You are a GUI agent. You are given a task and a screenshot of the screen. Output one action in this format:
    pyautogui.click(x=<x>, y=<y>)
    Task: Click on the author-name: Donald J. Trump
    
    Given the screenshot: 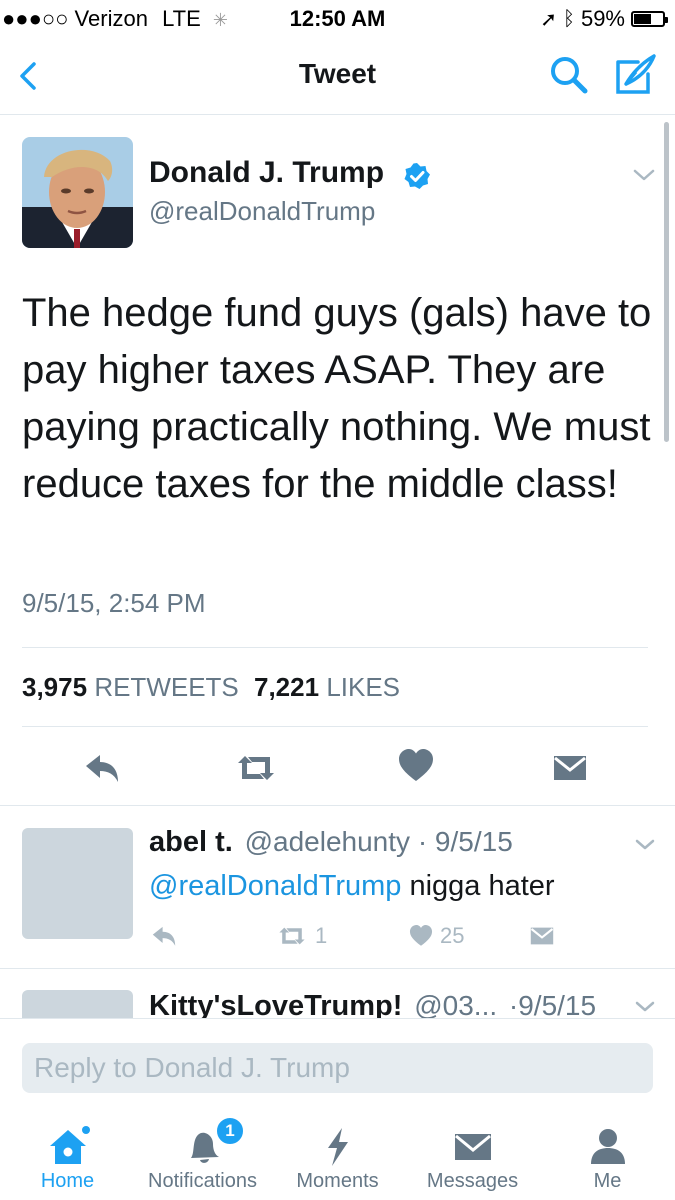 What is the action you would take?
    pyautogui.click(x=266, y=173)
    